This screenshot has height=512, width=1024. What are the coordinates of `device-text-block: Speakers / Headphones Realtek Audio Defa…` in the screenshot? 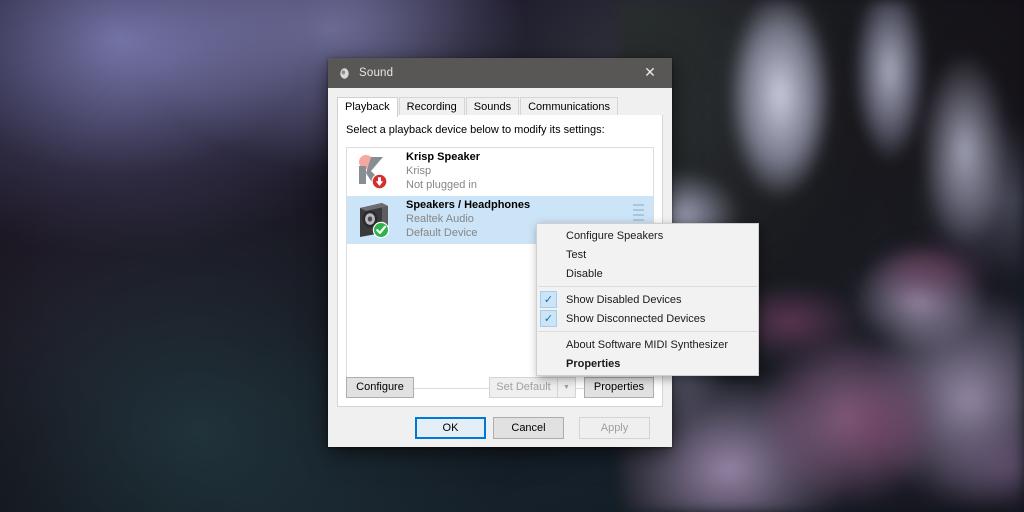 It's located at (468, 219).